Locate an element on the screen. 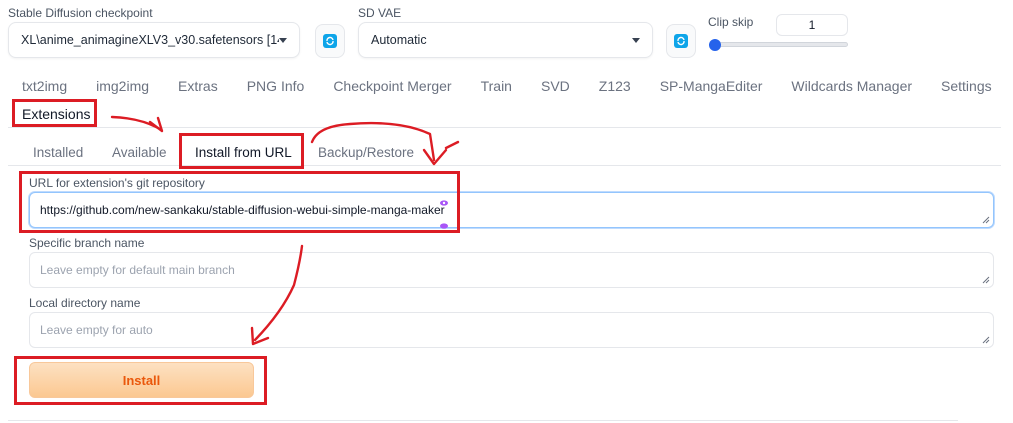 The width and height of the screenshot is (1013, 423). vae-dropdown: Automatic is located at coordinates (505, 40).